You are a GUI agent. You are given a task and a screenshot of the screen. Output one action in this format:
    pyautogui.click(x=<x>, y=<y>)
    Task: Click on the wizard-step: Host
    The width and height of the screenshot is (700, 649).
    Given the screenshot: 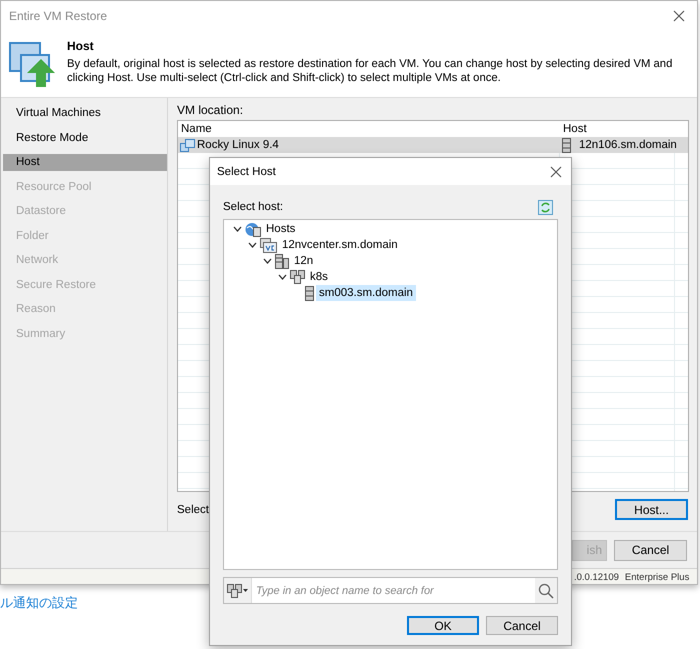 What is the action you would take?
    pyautogui.click(x=85, y=162)
    